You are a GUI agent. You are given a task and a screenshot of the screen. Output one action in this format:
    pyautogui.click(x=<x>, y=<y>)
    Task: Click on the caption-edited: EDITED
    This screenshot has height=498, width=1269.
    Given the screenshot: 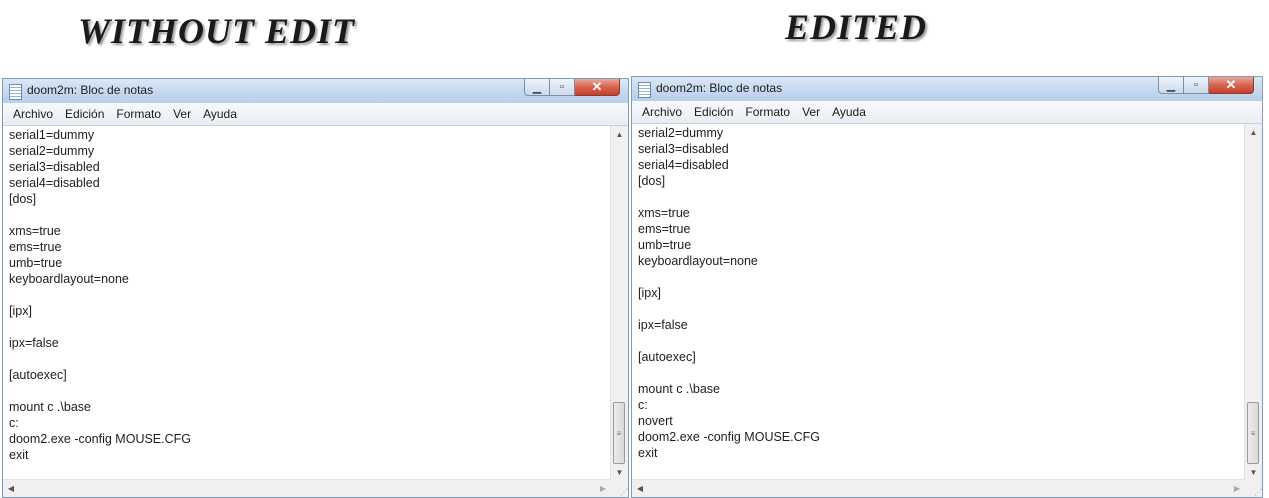 What is the action you would take?
    pyautogui.click(x=856, y=27)
    